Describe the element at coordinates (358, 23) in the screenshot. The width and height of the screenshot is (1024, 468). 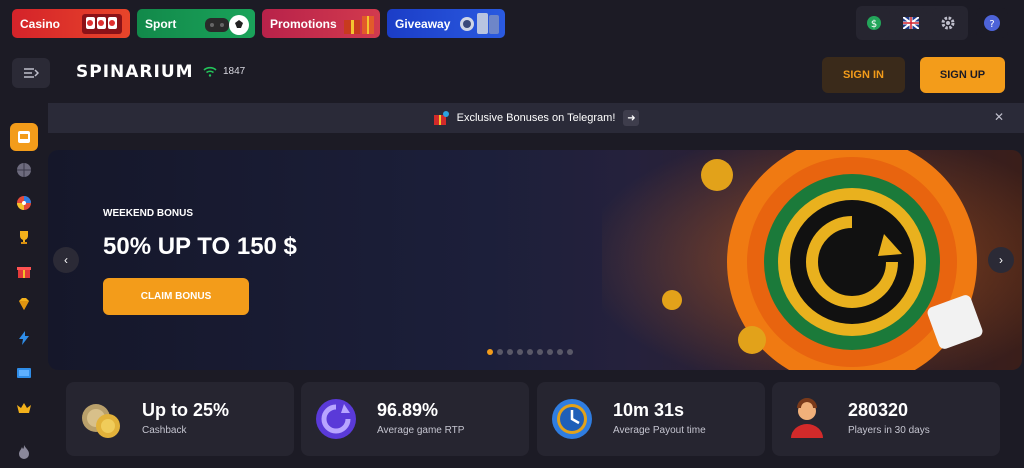
I see `gift-box-icon` at that location.